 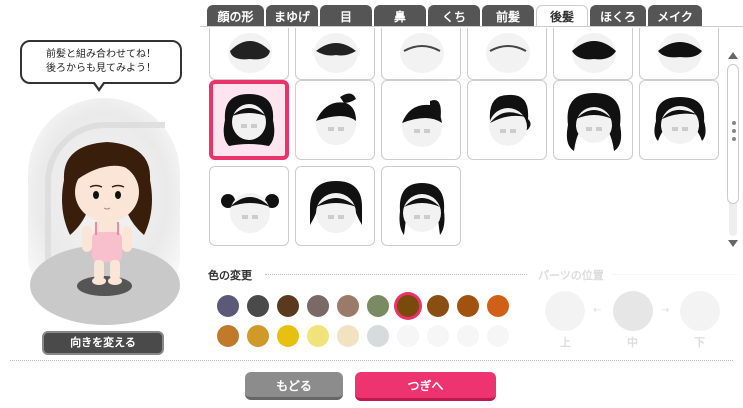 What do you see at coordinates (292, 16) in the screenshot?
I see `tab-eyebrows: まゆげ` at bounding box center [292, 16].